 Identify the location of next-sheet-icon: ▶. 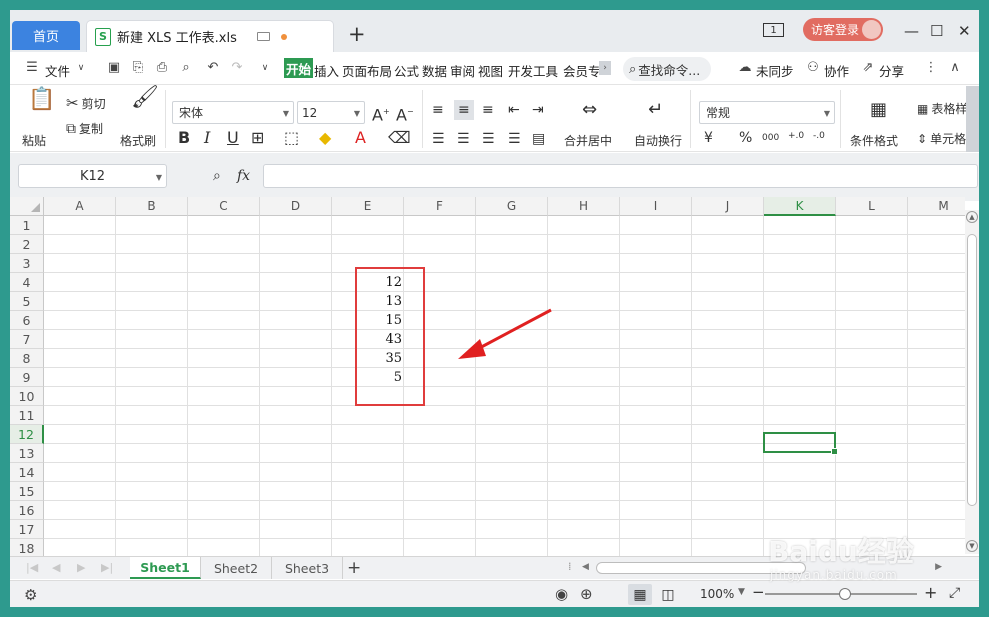
(81, 567).